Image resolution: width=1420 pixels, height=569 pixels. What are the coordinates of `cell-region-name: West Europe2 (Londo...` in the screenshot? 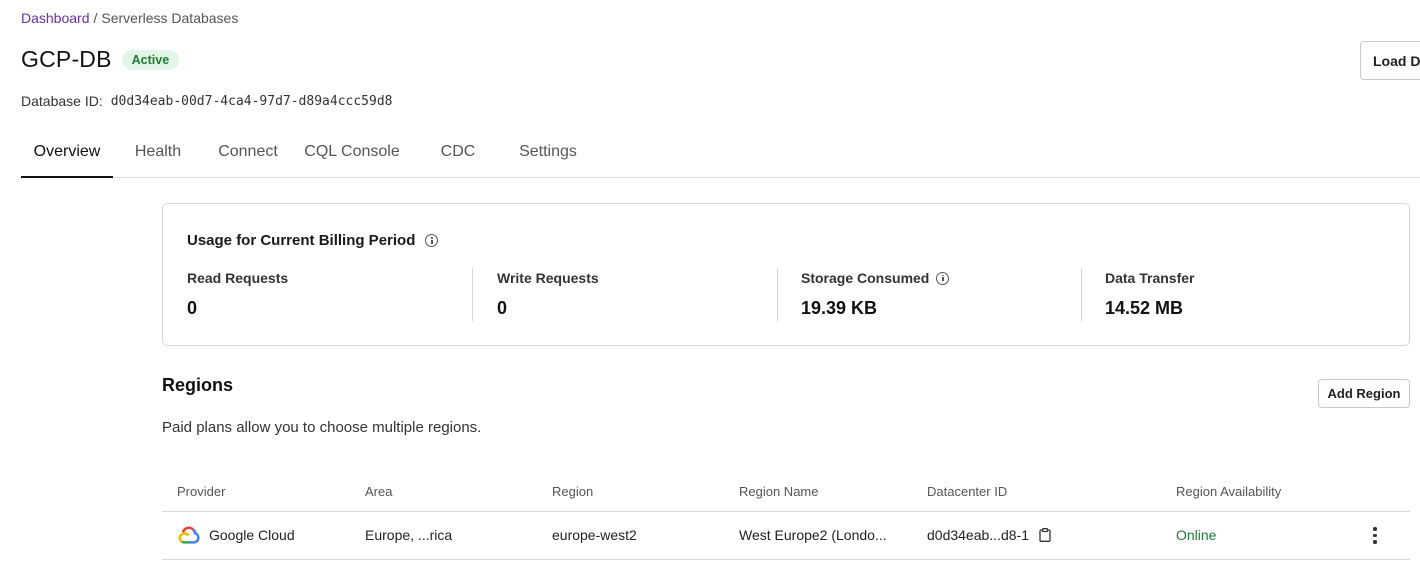 It's located at (813, 535).